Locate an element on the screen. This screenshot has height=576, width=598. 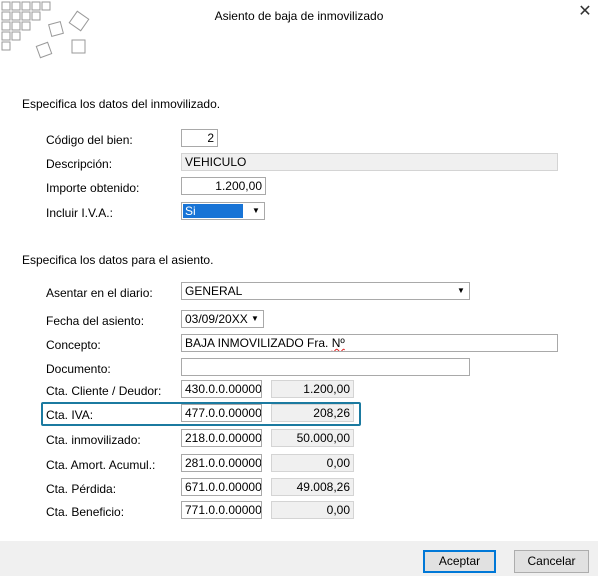
cta-cliente-label: Cta. Cliente / Deudor: is located at coordinates (104, 391).